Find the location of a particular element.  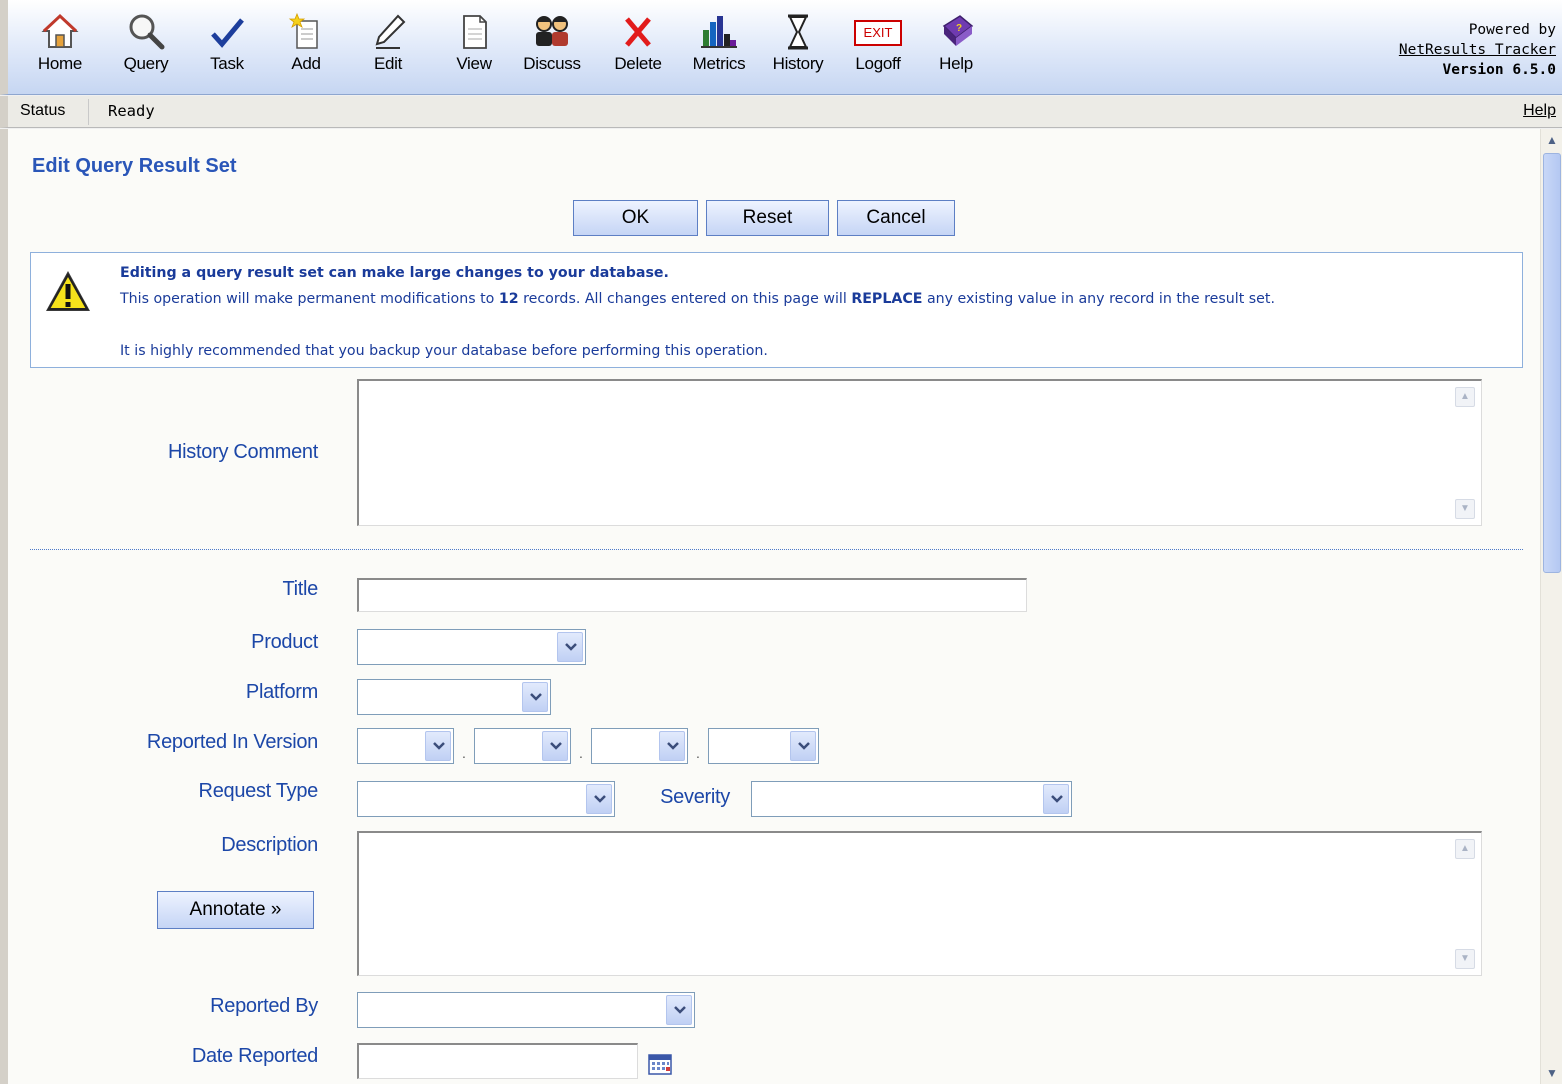

title-input is located at coordinates (692, 595).